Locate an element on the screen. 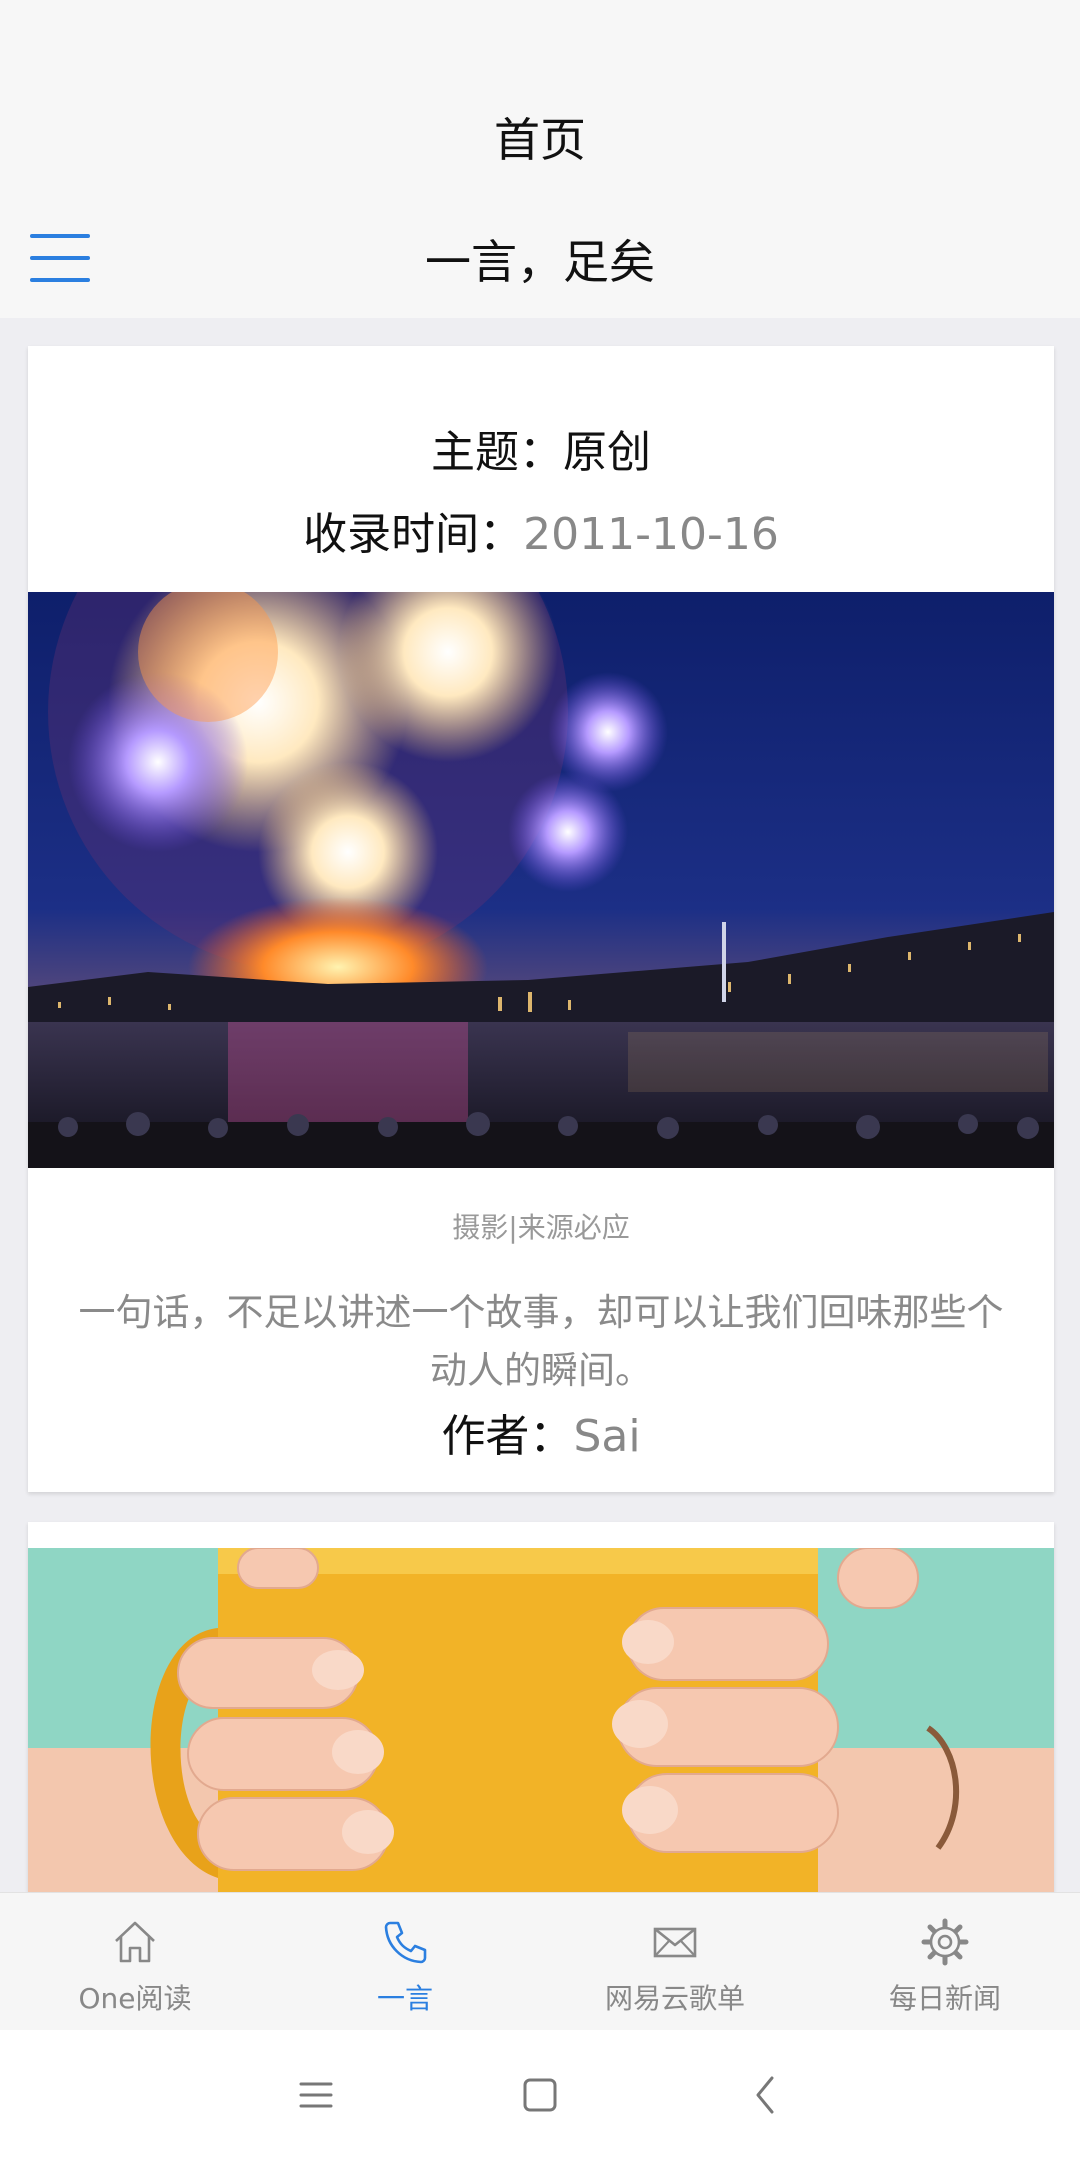 The height and width of the screenshot is (2160, 1080). system-nav-bar is located at coordinates (540, 2095).